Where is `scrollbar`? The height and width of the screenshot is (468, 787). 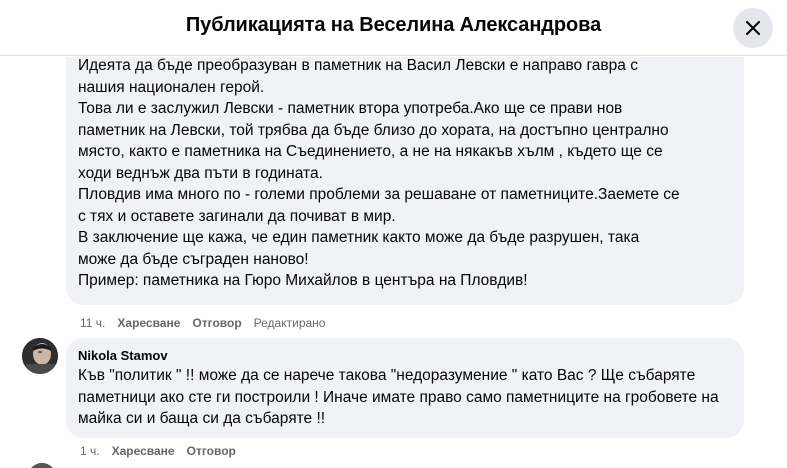 scrollbar is located at coordinates (784, 262).